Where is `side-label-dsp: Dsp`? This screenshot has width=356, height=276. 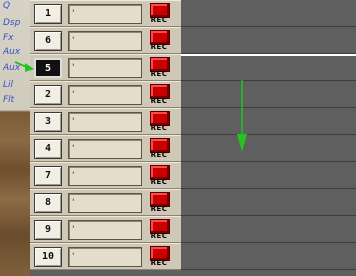
side-label-dsp: Dsp is located at coordinates (16, 23).